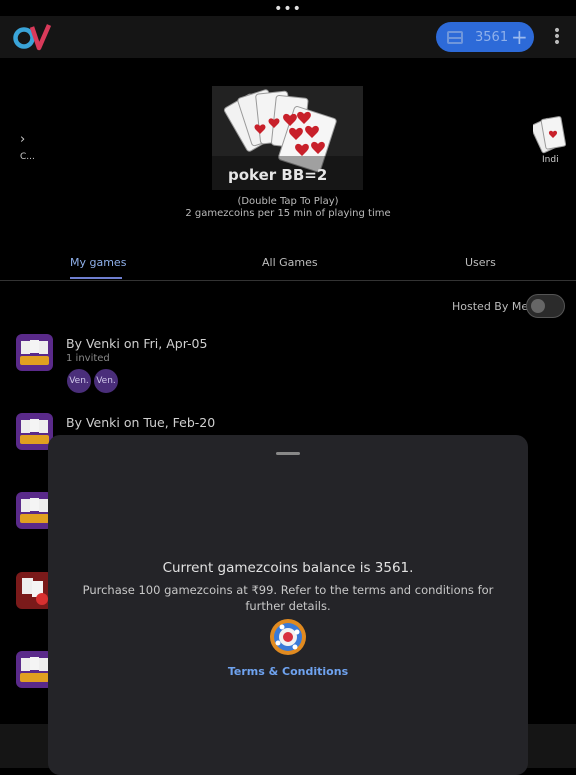  Describe the element at coordinates (98, 262) in the screenshot. I see `tab-my-games: My games` at that location.